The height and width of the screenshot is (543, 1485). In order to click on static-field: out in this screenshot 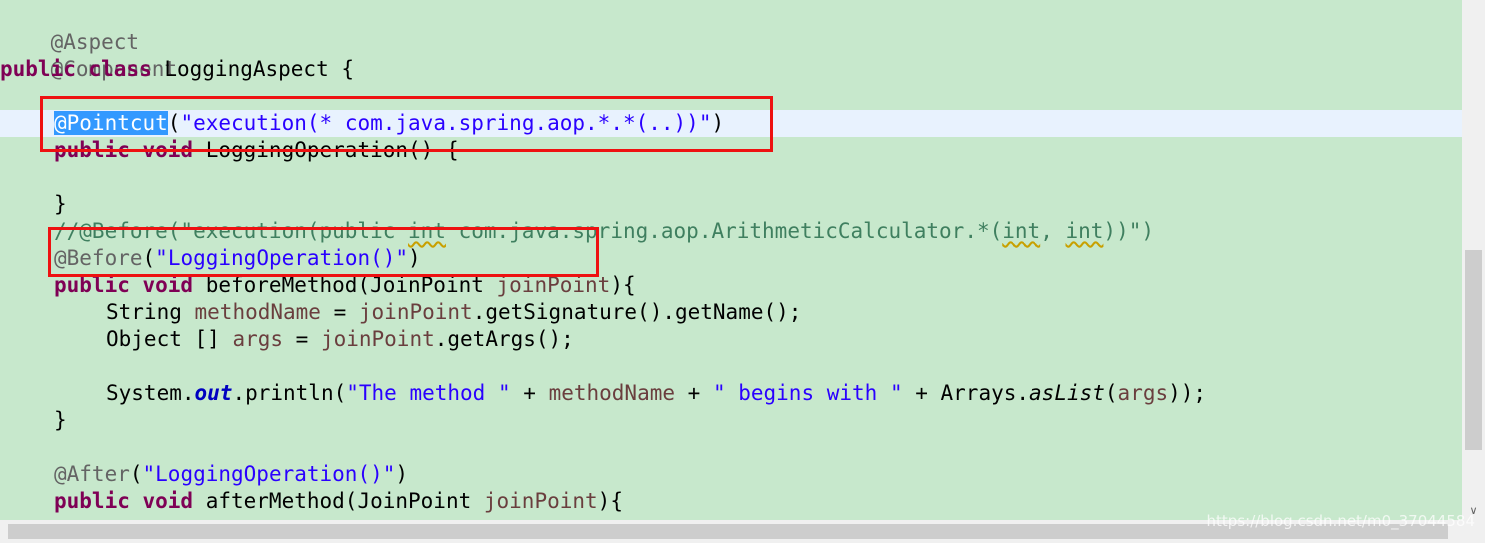, I will do `click(213, 393)`.